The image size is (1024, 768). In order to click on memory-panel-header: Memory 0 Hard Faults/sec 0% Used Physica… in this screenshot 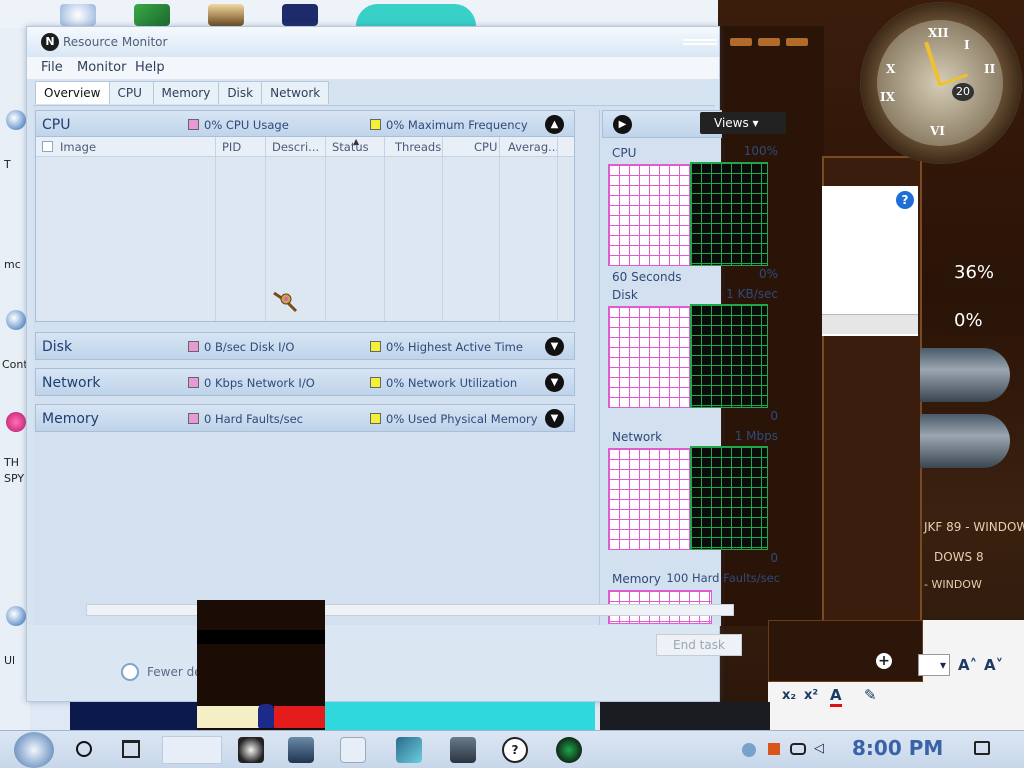, I will do `click(305, 418)`.